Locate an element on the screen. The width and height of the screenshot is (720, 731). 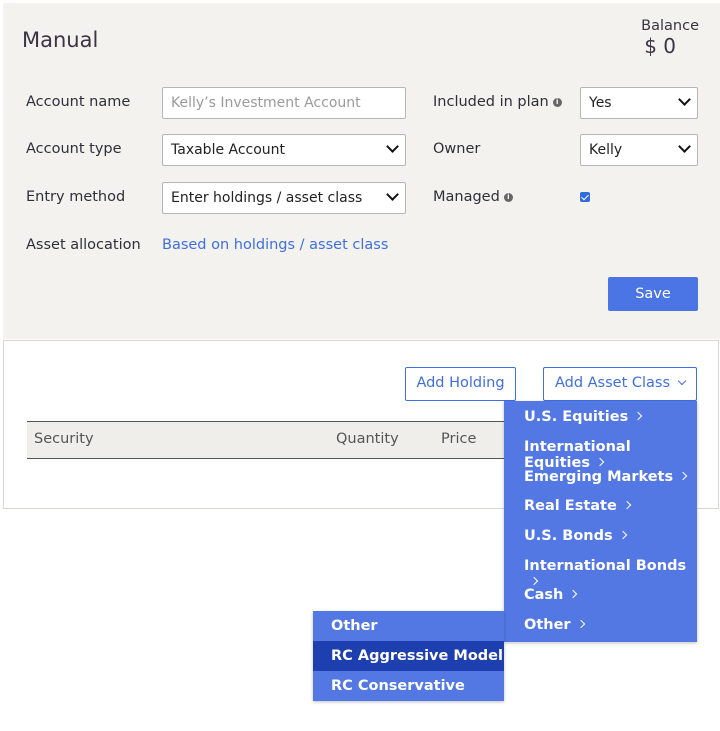
menu-item-us-bonds: U.S. Bonds is located at coordinates (575, 536).